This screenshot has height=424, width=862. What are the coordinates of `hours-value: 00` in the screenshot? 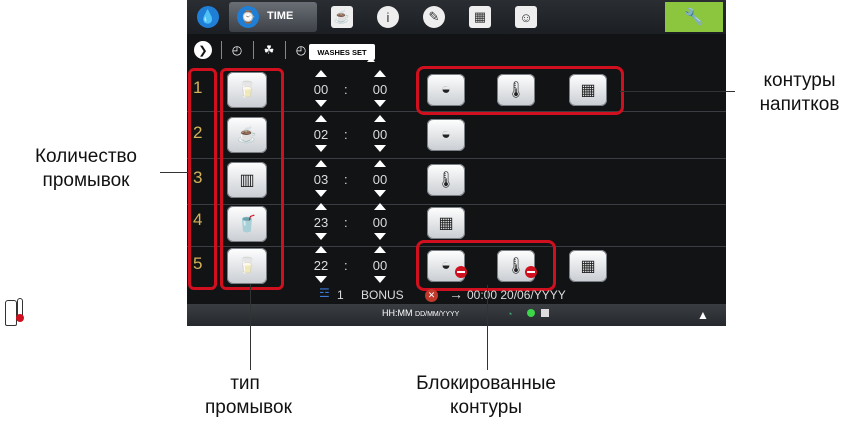 It's located at (321, 89).